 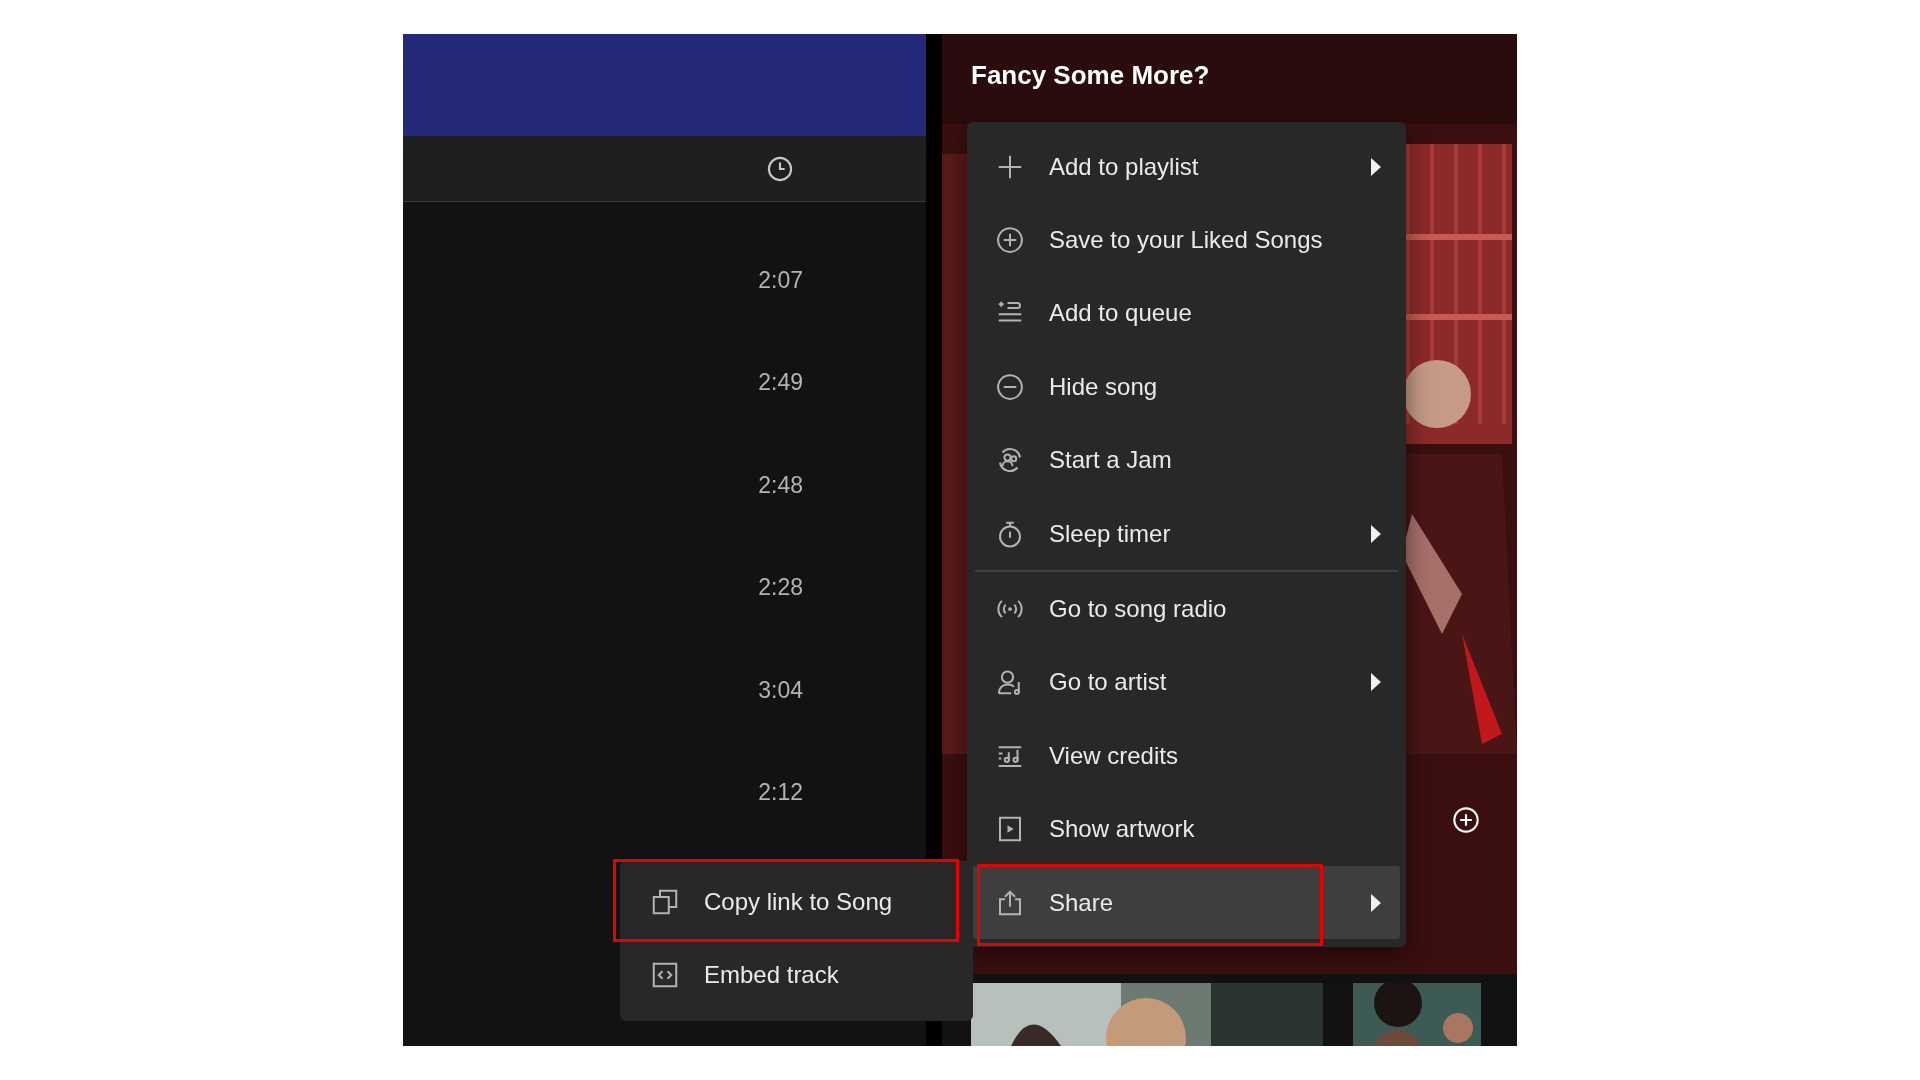 I want to click on track-duration: 2:28, so click(x=780, y=588).